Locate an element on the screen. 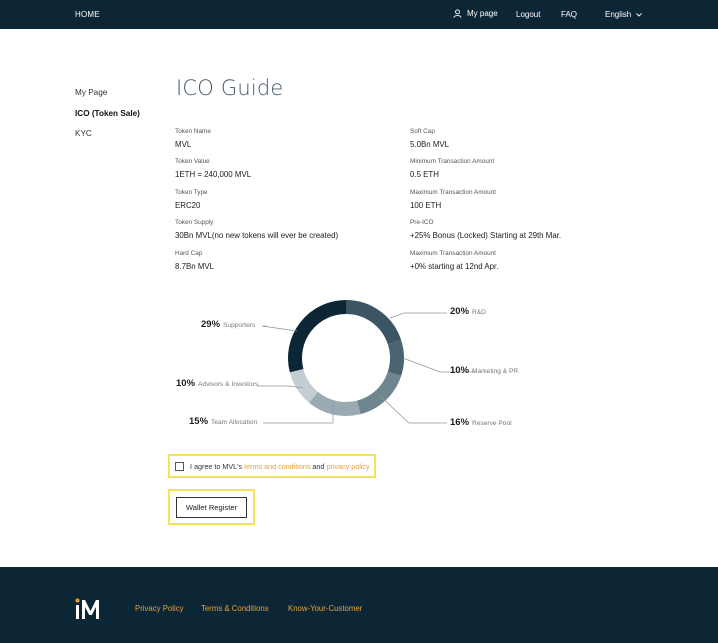 The image size is (718, 643). chart-slice-r-d is located at coordinates (373, 322).